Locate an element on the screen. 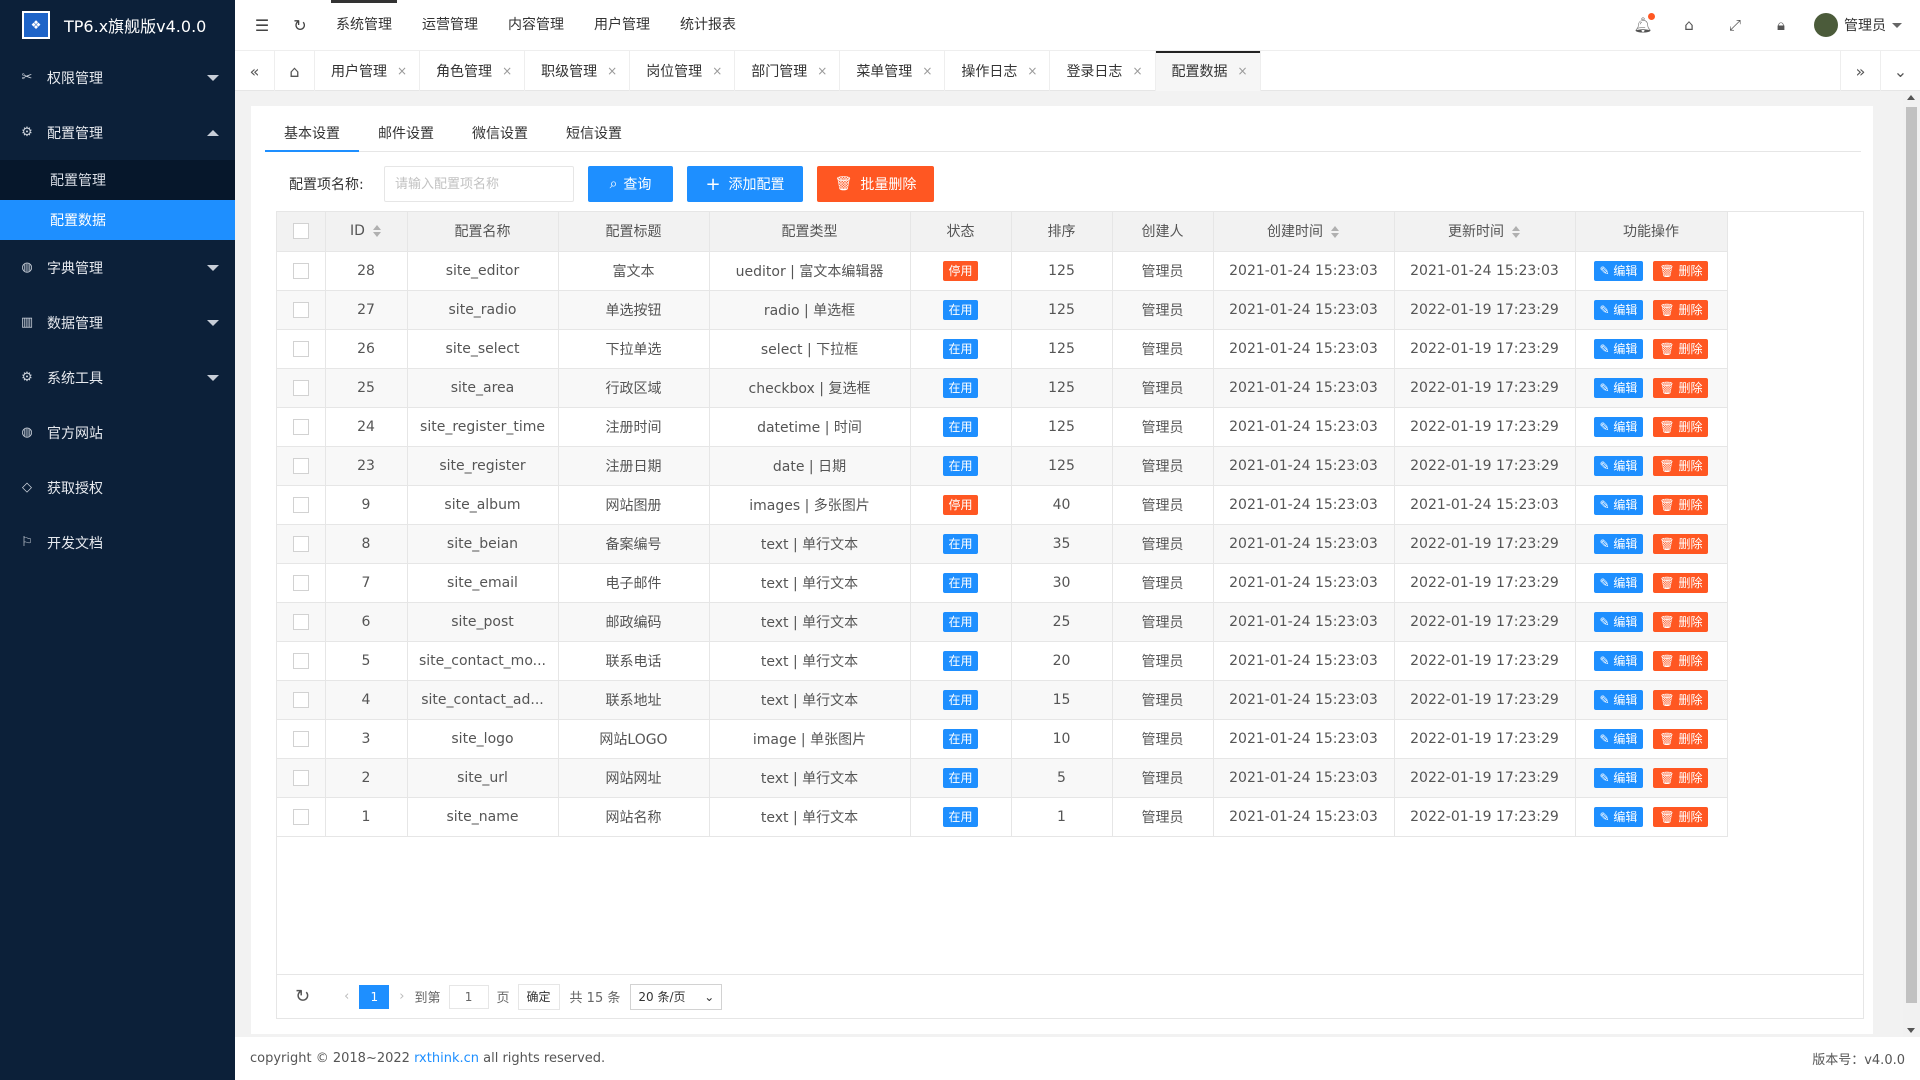 The image size is (1920, 1080). tab-user-manage: 用户管理 × is located at coordinates (368, 71).